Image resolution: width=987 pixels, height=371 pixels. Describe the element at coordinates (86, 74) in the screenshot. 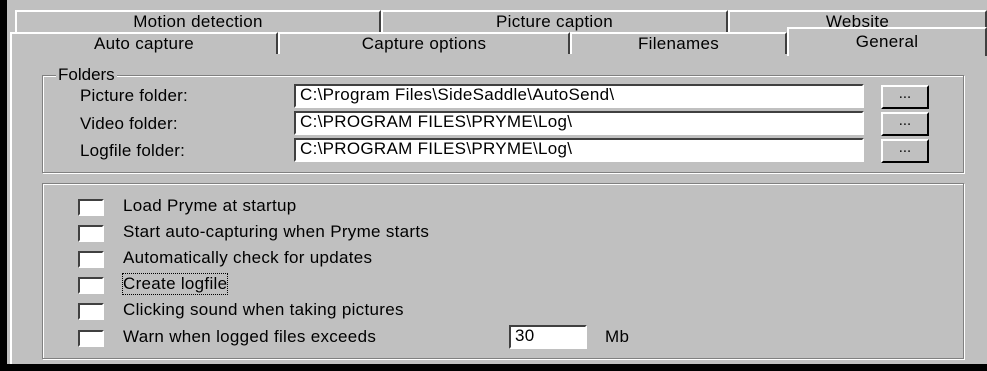

I see `folders-group-title: Folders` at that location.